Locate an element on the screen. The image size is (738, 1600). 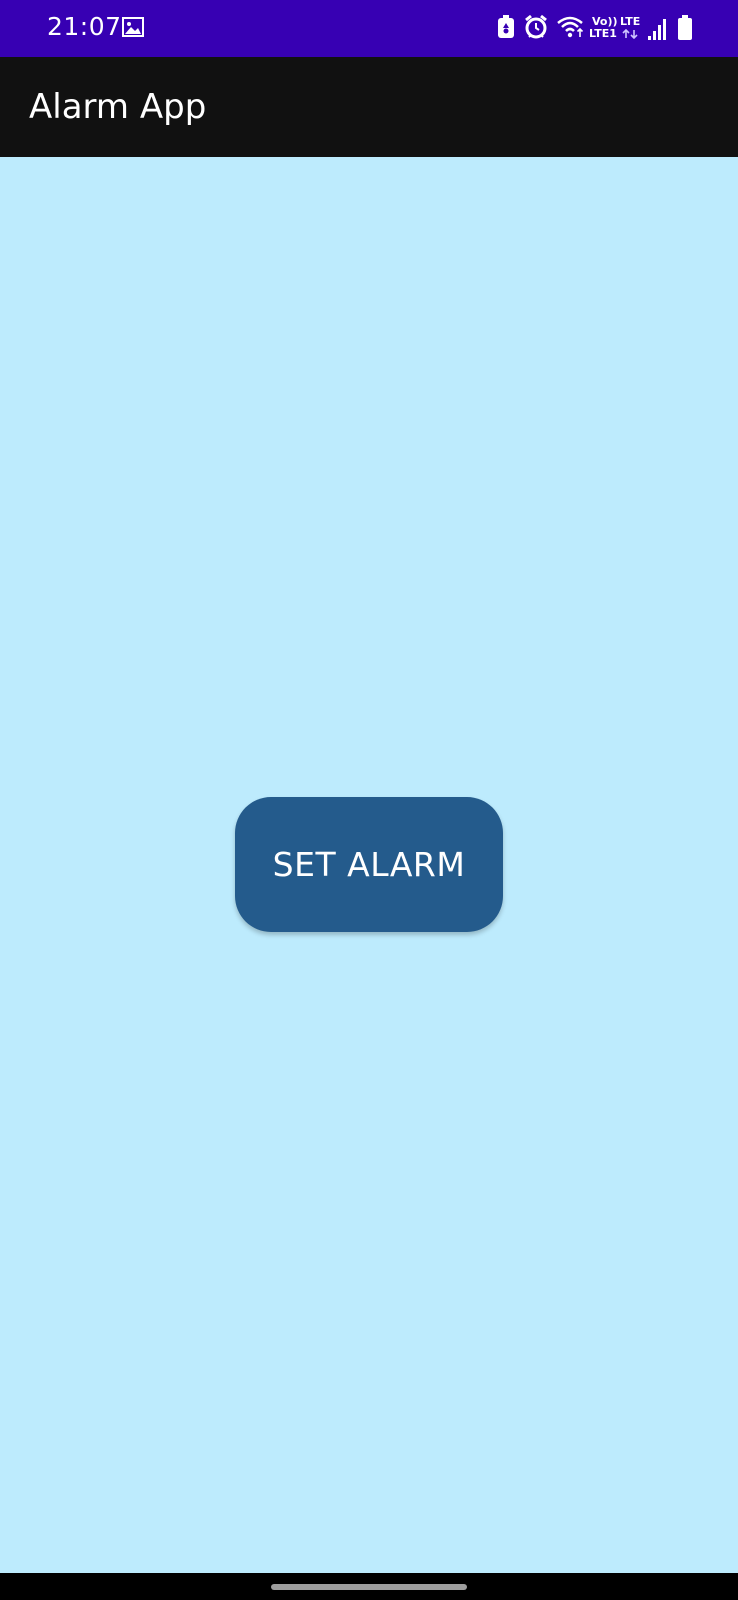
set-alarm-button: SET ALARM is located at coordinates (369, 864).